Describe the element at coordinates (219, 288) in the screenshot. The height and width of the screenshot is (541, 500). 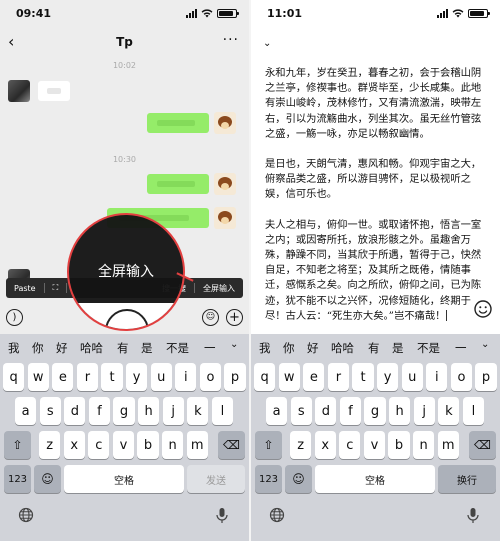
I see `fullscreen-input-menu-item: 全屏输入` at that location.